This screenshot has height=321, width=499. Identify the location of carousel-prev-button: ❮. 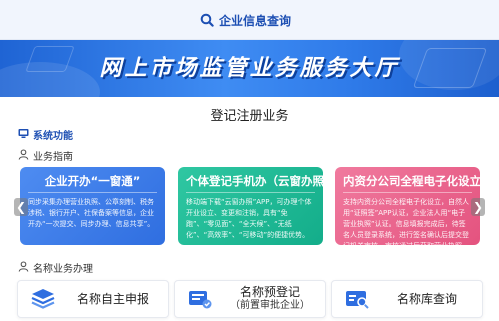
(21, 207).